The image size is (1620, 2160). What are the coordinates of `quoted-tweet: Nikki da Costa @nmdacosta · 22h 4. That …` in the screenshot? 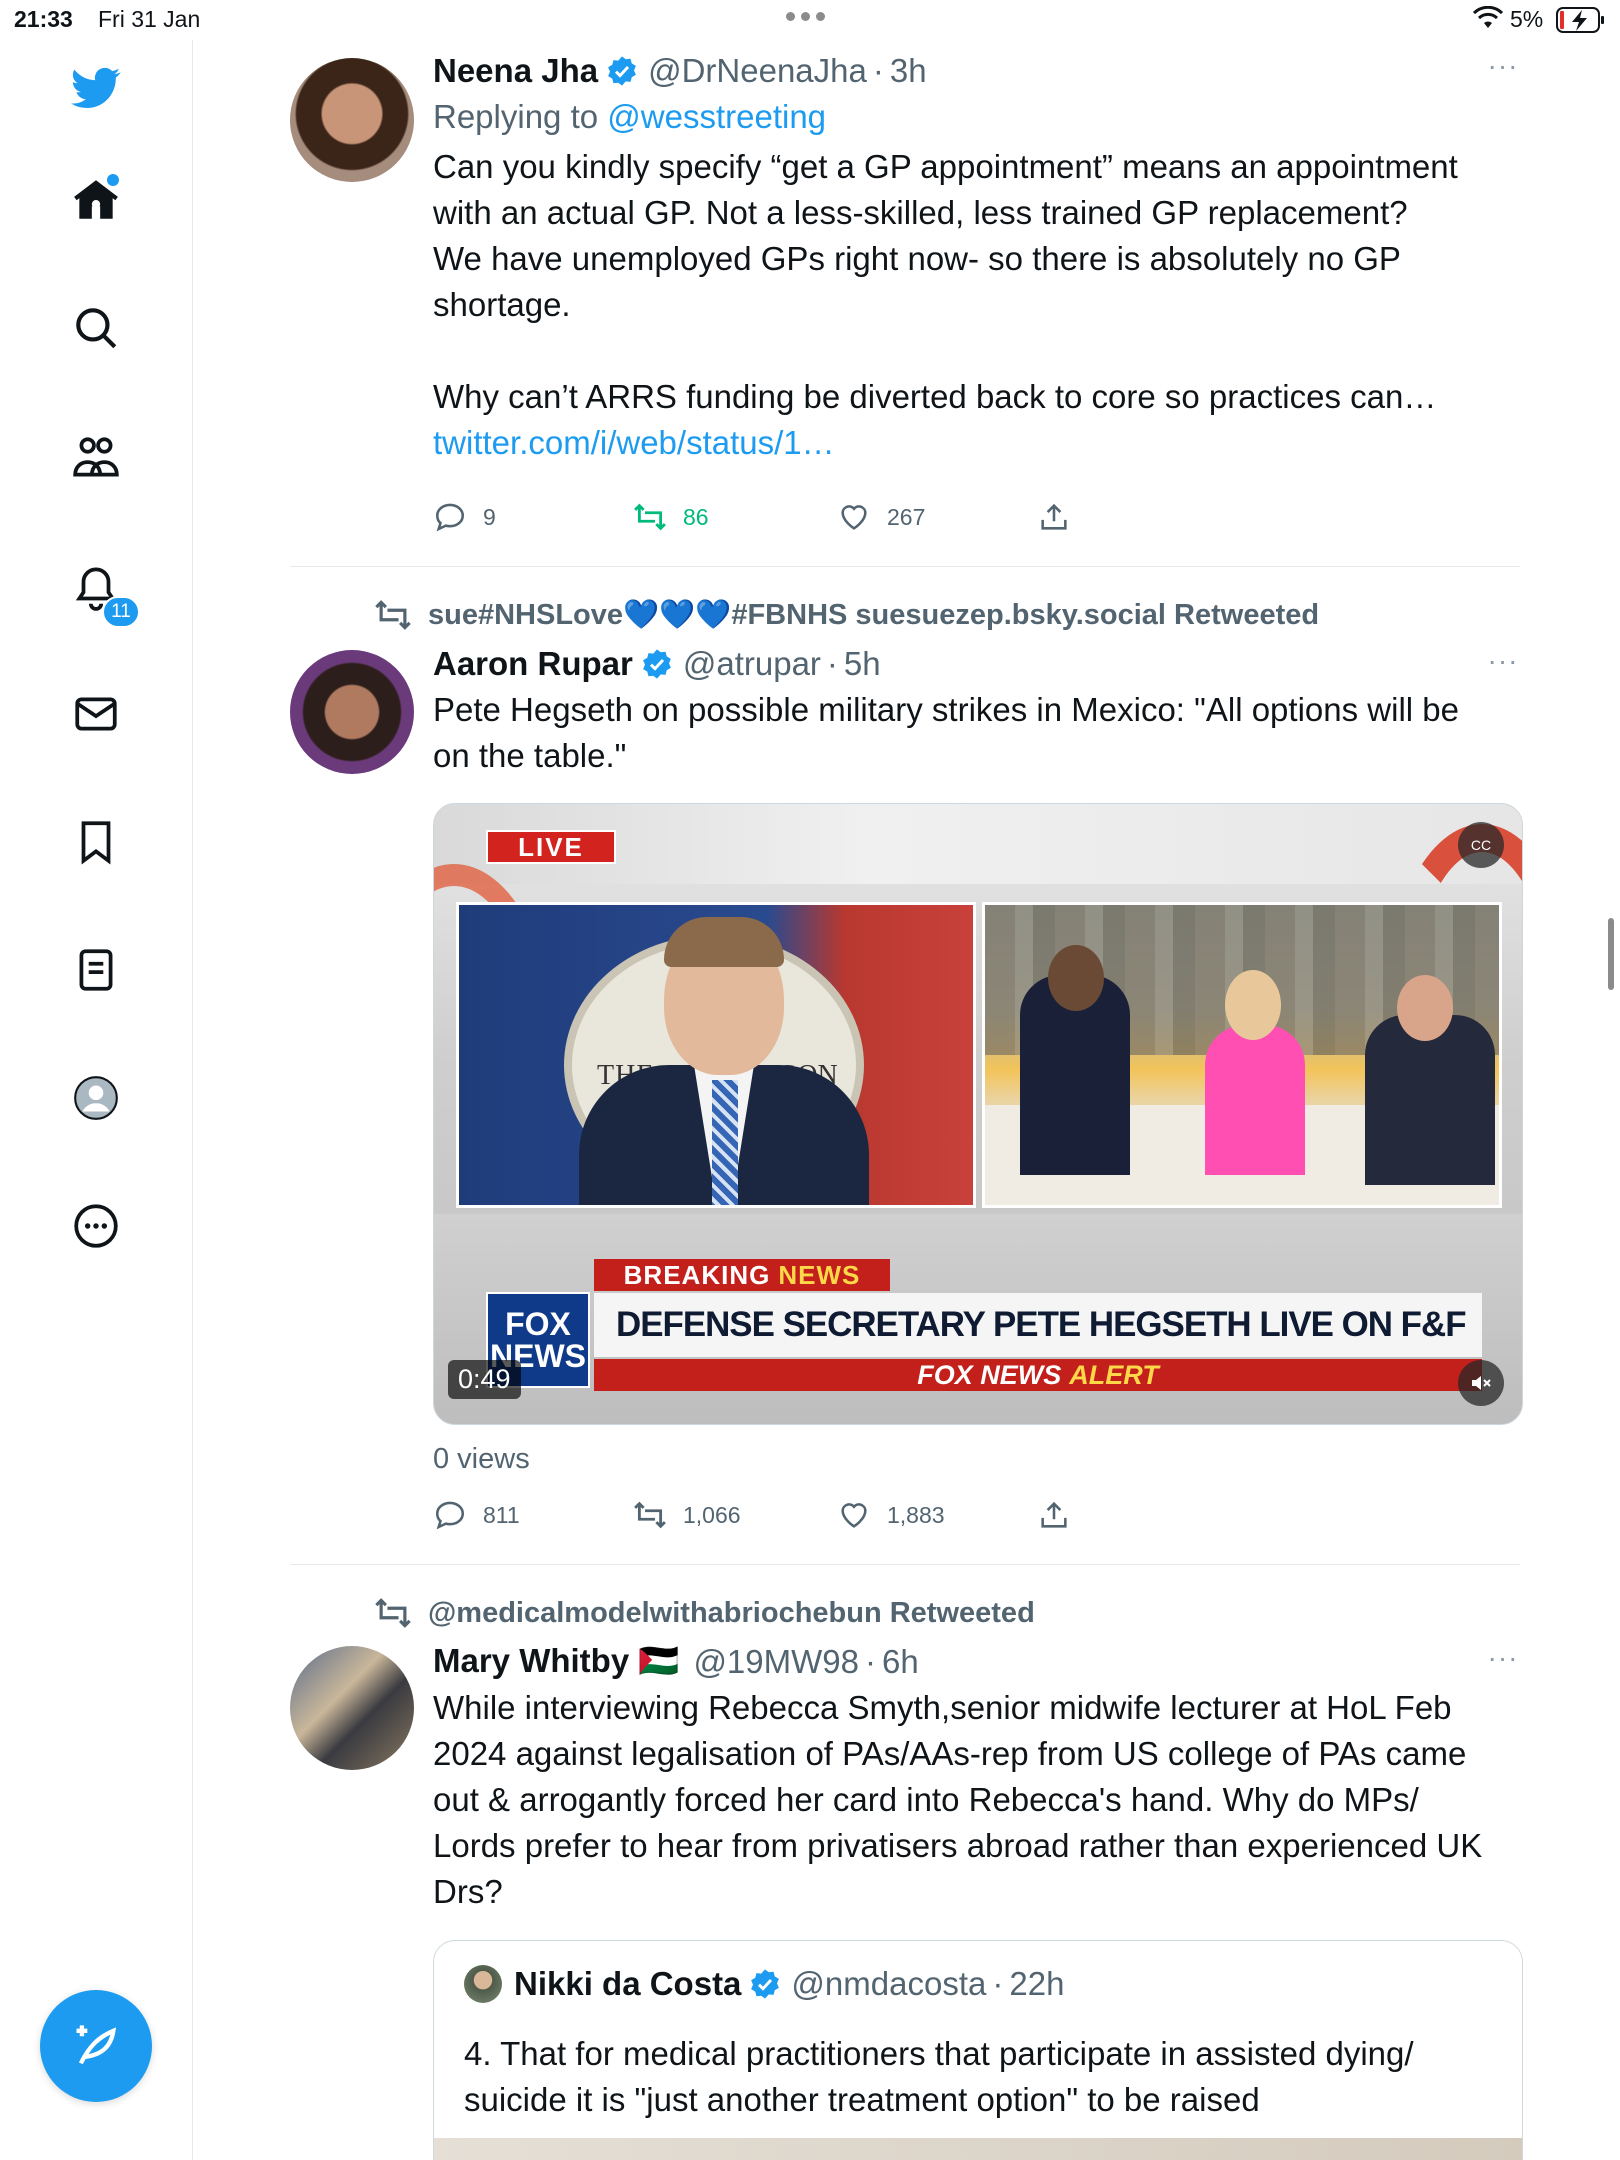 It's located at (978, 2050).